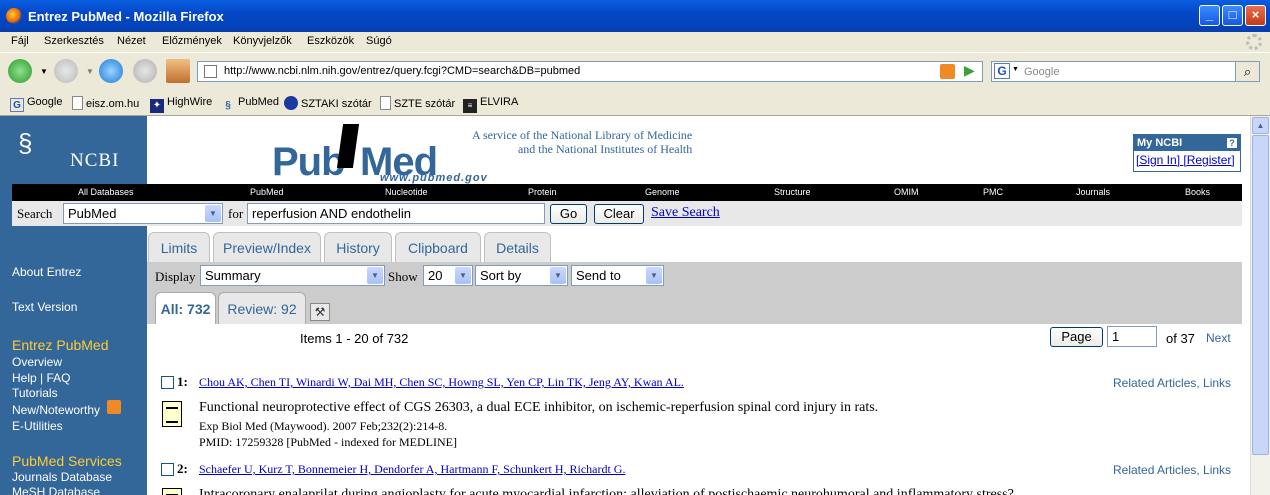  What do you see at coordinates (662, 192) in the screenshot?
I see `db-genome: Genome` at bounding box center [662, 192].